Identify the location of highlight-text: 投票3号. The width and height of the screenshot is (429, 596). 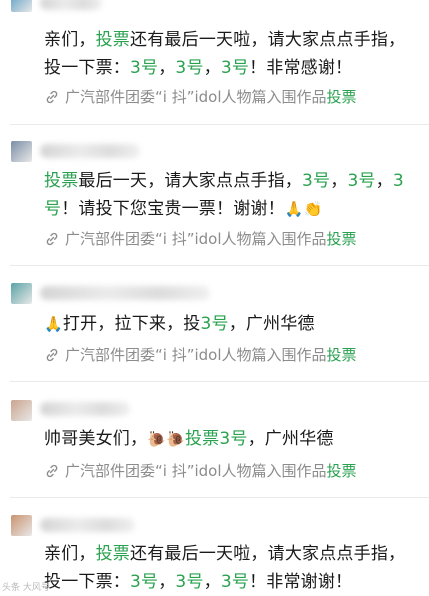
(216, 439).